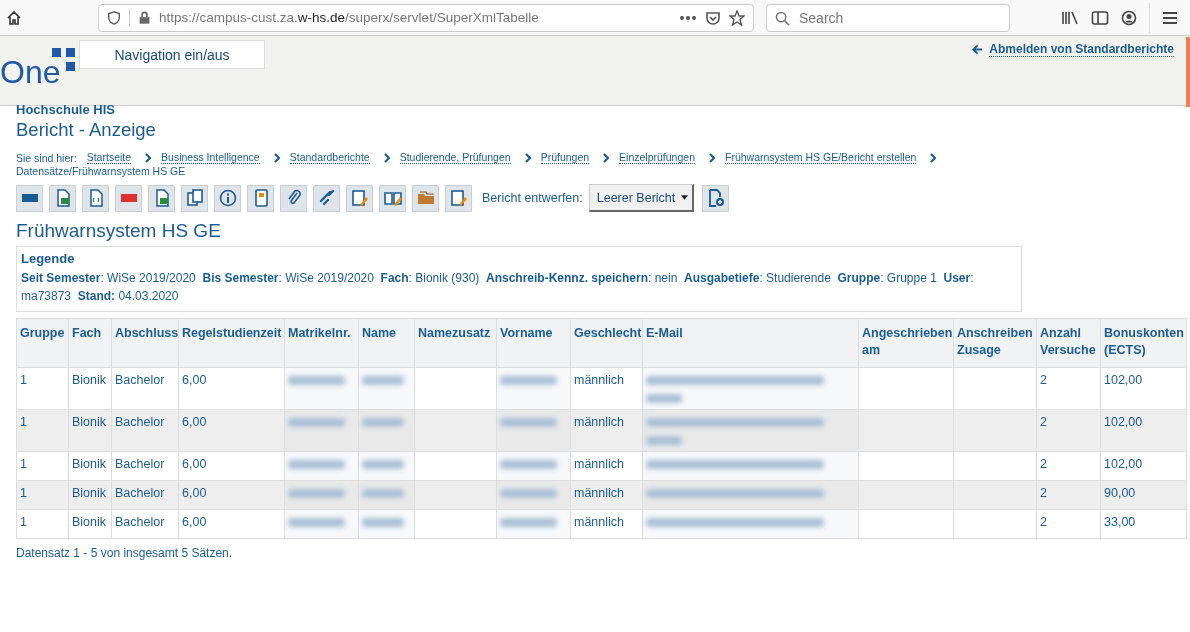 The image size is (1190, 632). I want to click on breadcrumb-link: Studierende, Prüfungen, so click(455, 157).